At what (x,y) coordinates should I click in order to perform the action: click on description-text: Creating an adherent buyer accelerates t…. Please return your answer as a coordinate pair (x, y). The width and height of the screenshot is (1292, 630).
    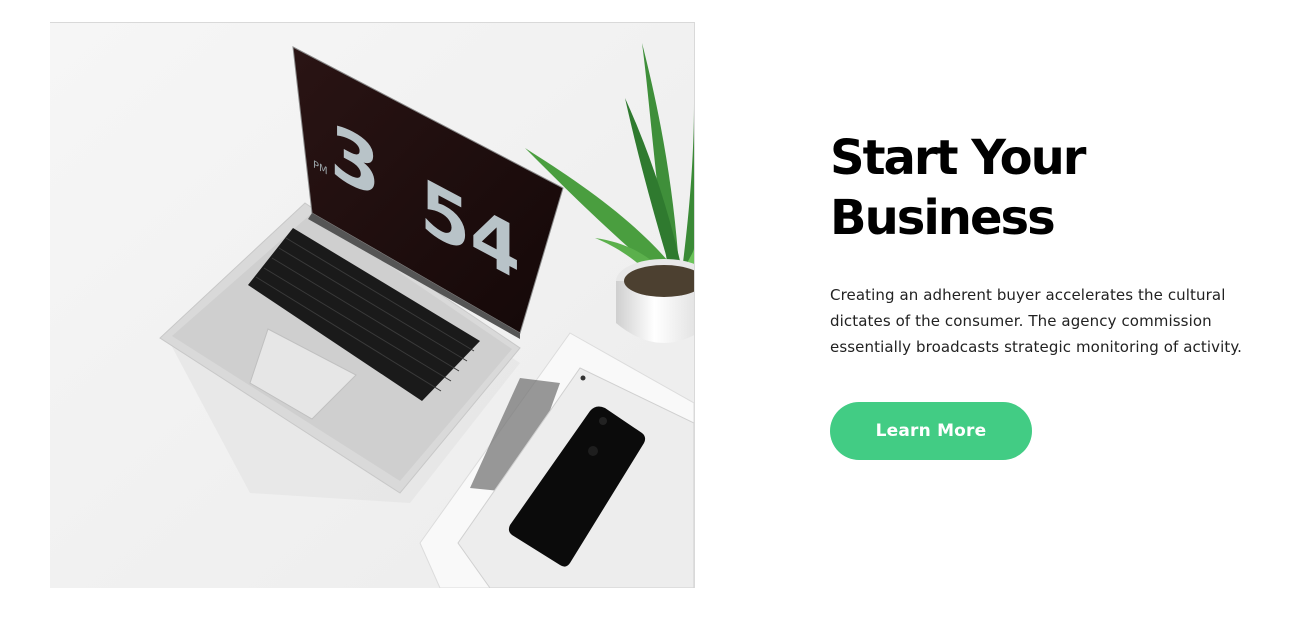
    Looking at the image, I should click on (1036, 321).